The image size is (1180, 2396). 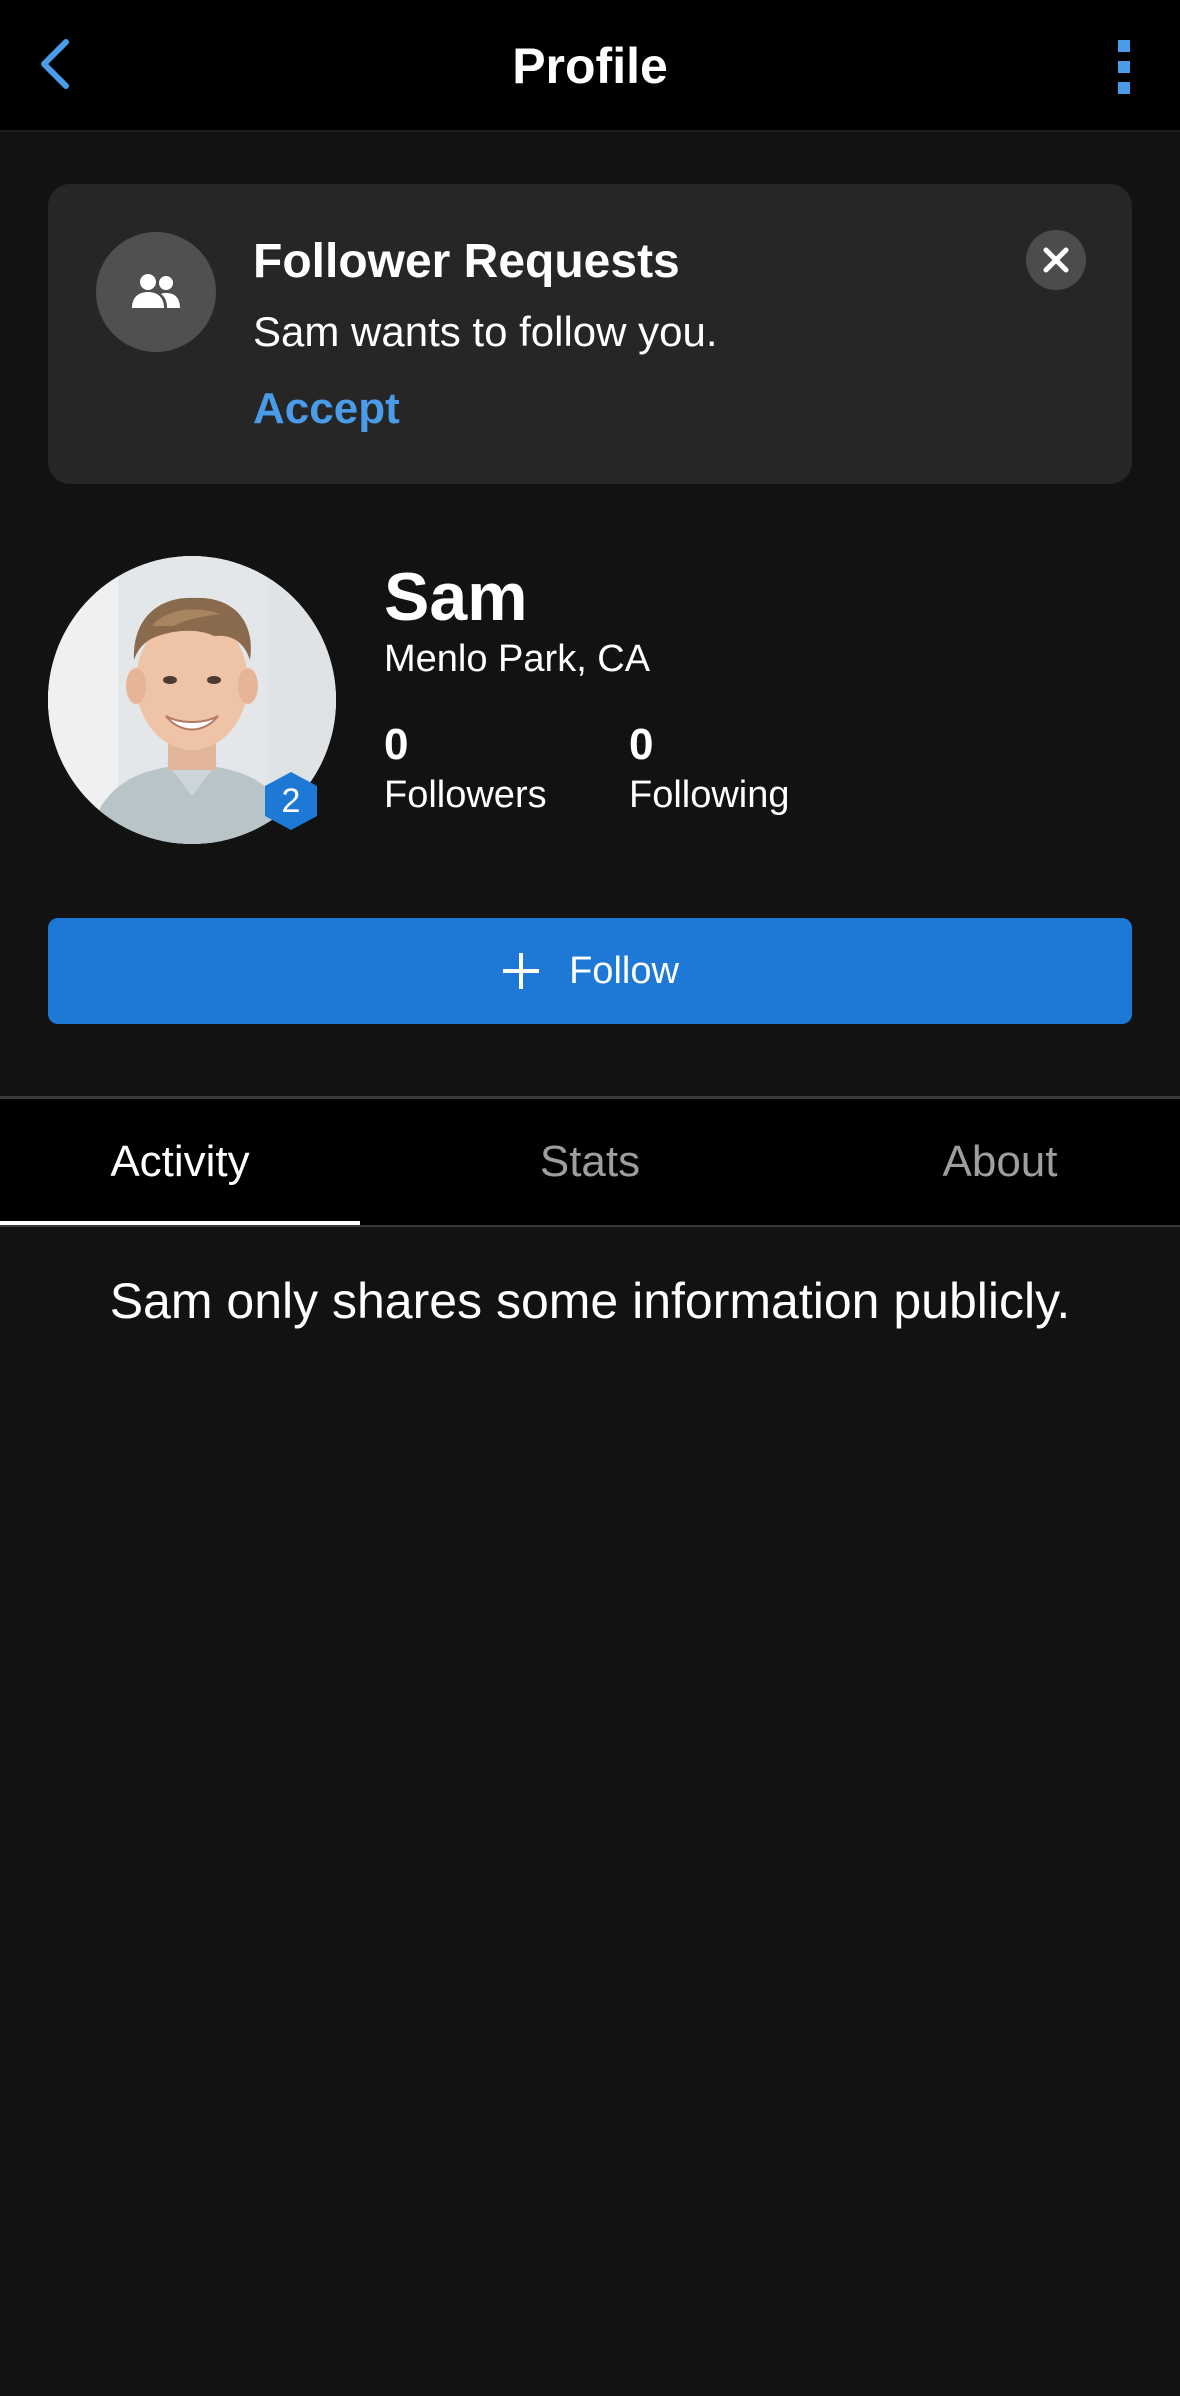 I want to click on follower-request-message: Sam wants to follow you., so click(x=485, y=331).